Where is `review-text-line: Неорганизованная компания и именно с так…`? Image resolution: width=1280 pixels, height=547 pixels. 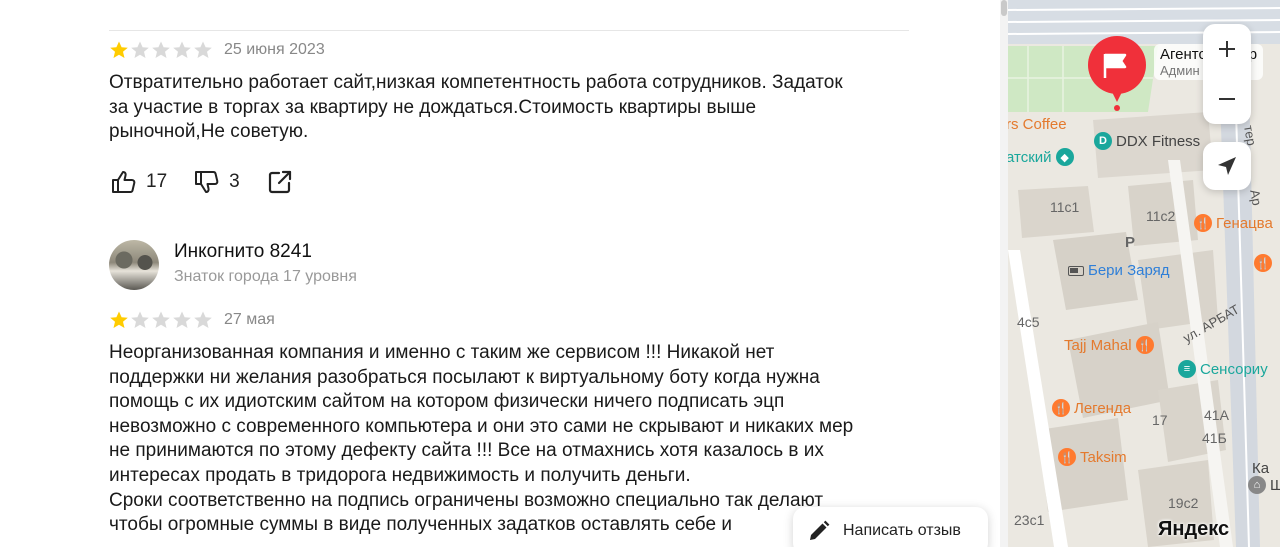
review-text-line: Неорганизованная компания и именно с так… is located at coordinates (442, 352).